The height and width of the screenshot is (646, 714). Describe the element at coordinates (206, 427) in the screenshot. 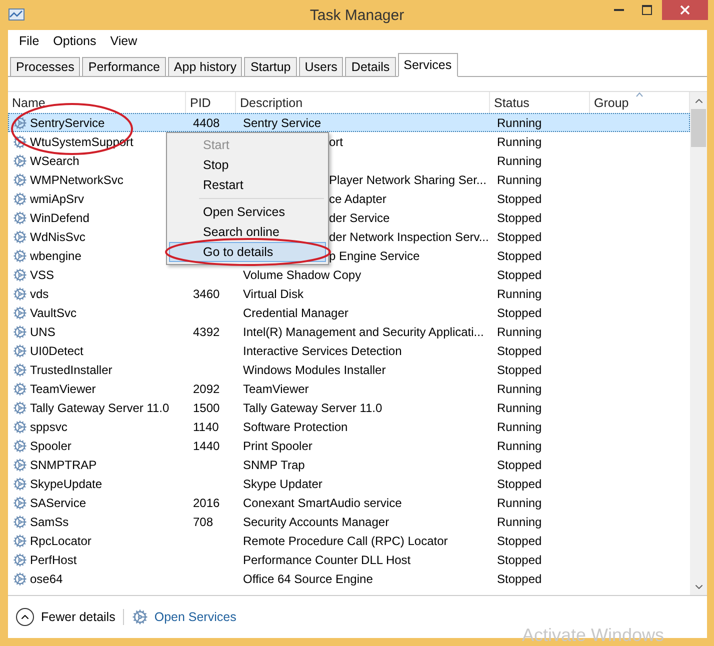

I see `pid-cell: 1140` at that location.